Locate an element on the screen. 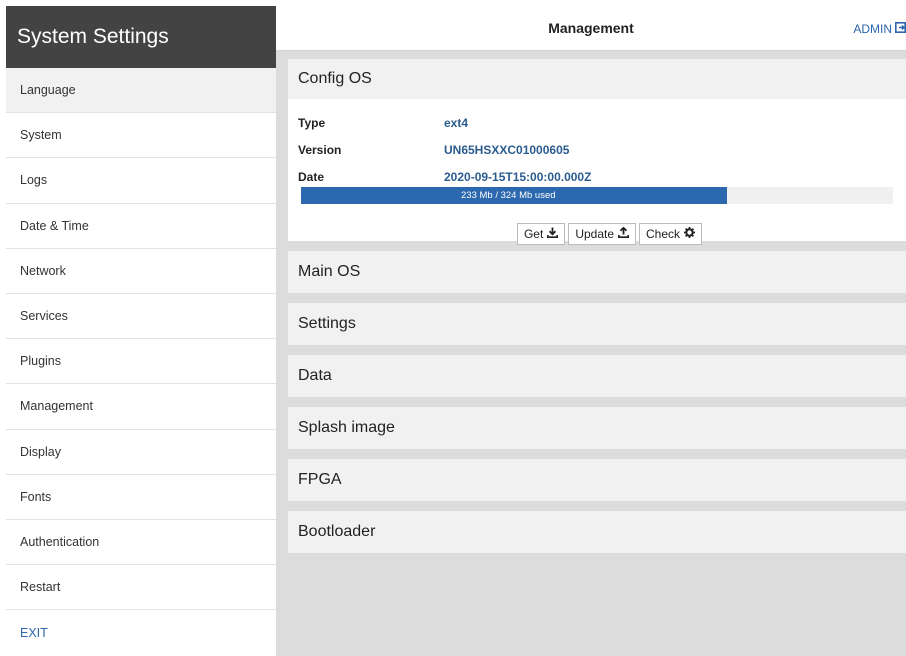 The image size is (906, 656). check-button-label: Check is located at coordinates (663, 234).